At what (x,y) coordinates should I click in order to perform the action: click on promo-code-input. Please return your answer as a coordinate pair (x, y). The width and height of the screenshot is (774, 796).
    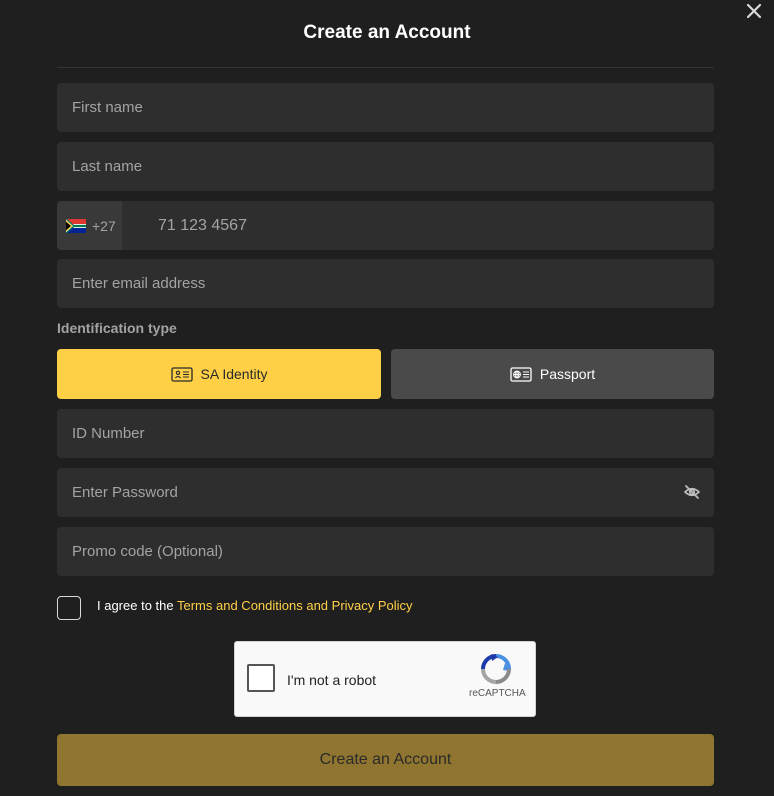
    Looking at the image, I should click on (385, 551).